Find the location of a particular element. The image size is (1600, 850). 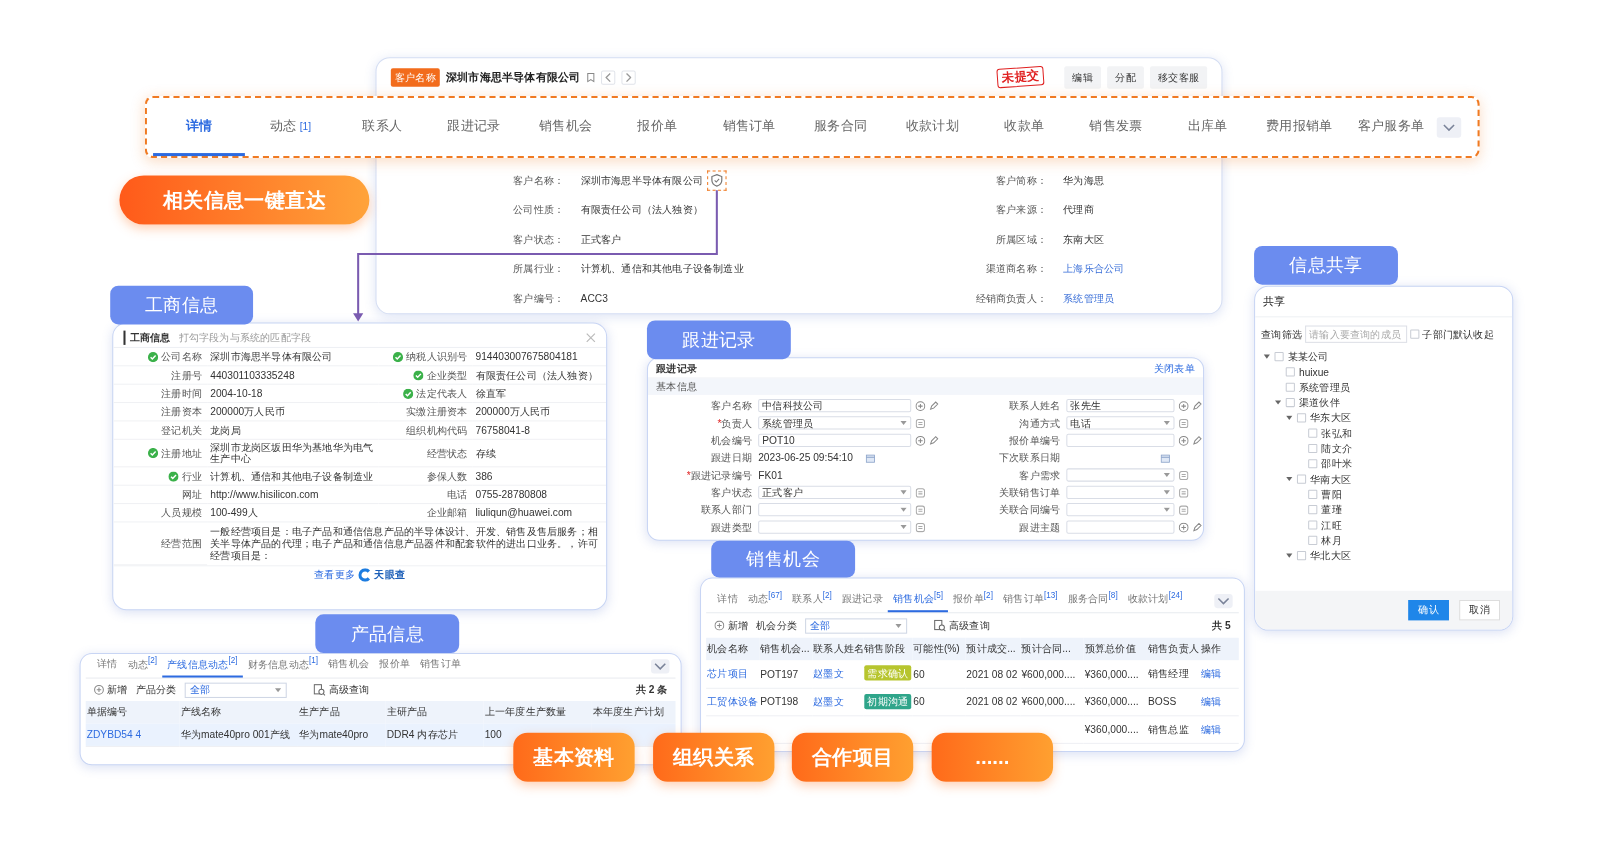

tab: 动态$^{[67]}$ is located at coordinates (765, 601).